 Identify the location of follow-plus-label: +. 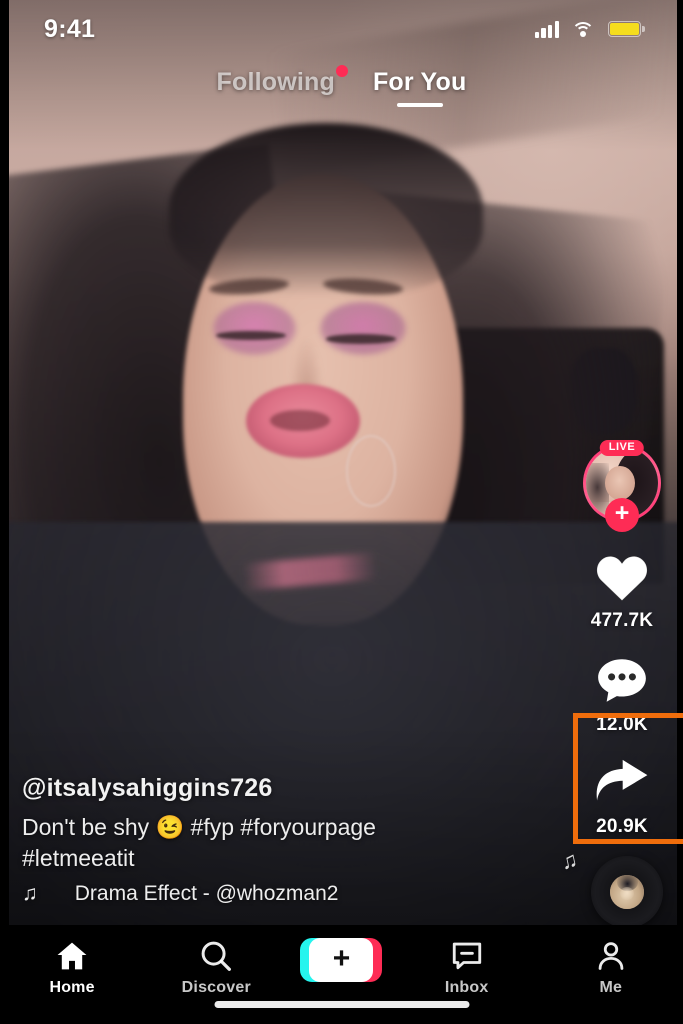
(622, 513).